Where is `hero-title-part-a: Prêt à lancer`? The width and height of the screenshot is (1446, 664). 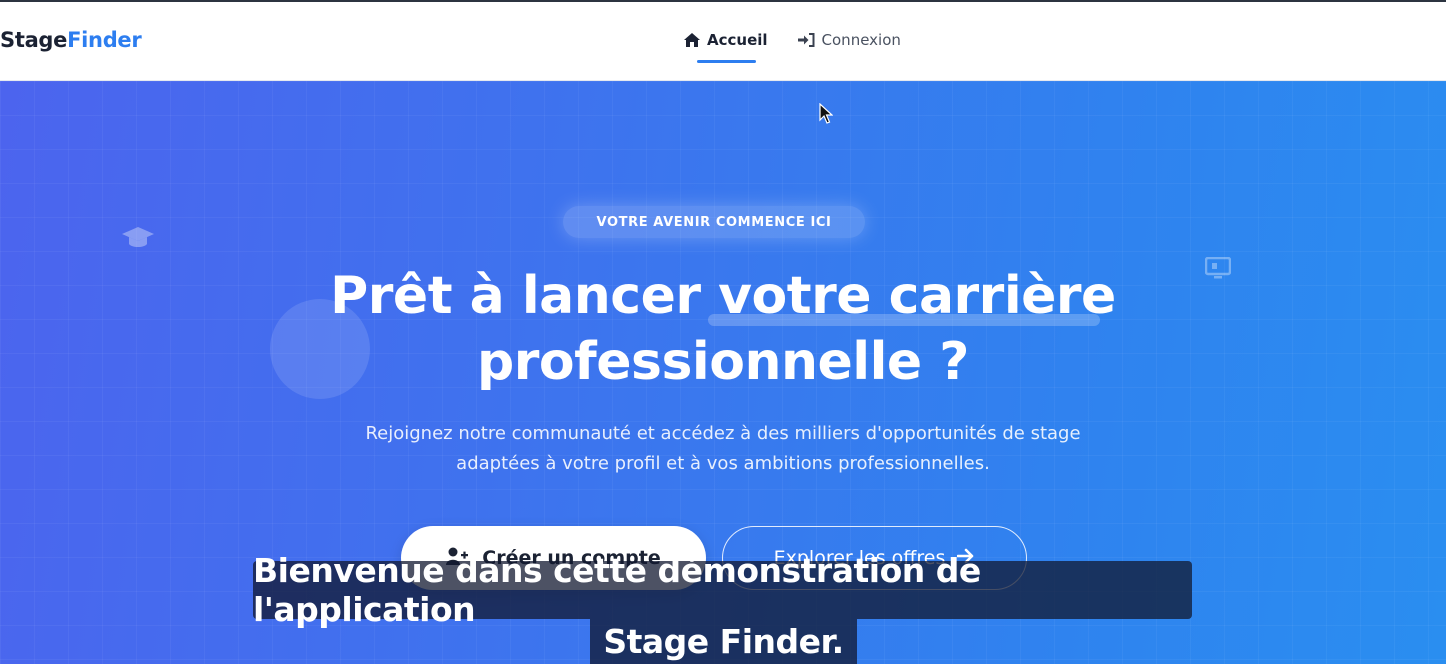
hero-title-part-a: Prêt à lancer is located at coordinates (524, 296).